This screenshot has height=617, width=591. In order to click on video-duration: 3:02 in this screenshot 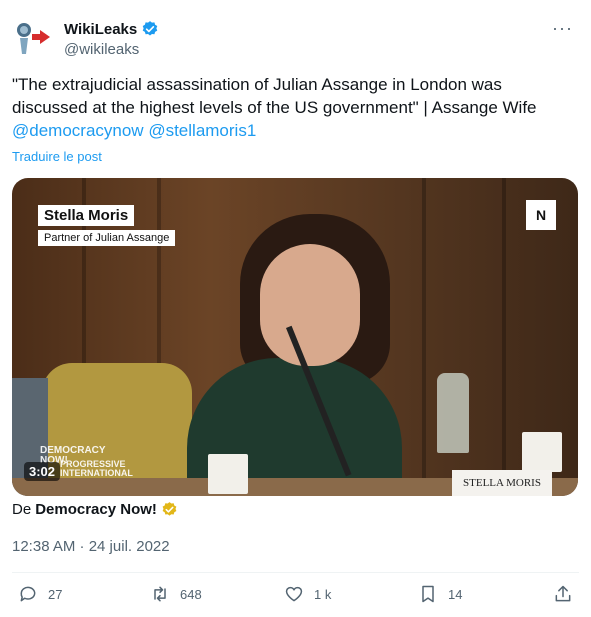, I will do `click(42, 471)`.